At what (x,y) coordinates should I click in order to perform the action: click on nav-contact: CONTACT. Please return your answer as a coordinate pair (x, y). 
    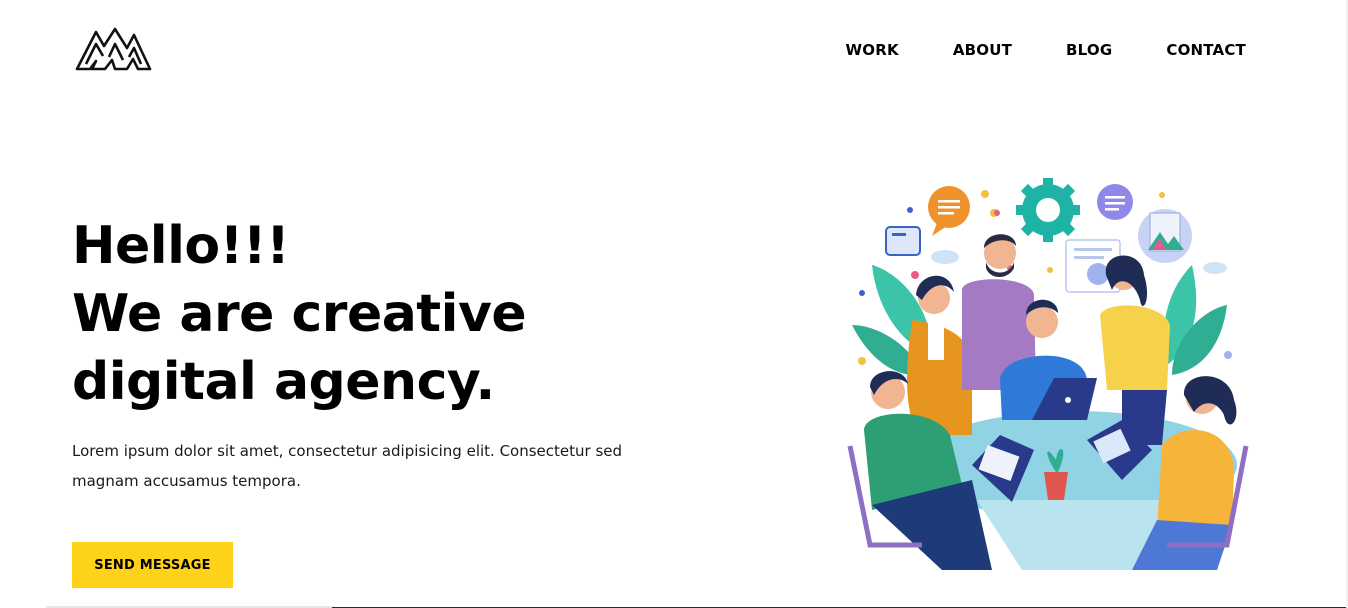
    Looking at the image, I should click on (1206, 50).